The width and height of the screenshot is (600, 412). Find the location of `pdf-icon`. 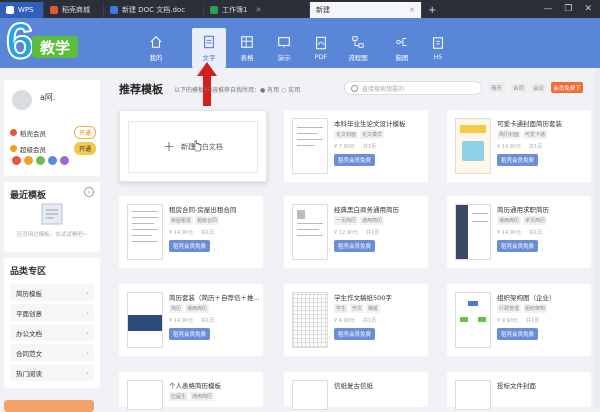

pdf-icon is located at coordinates (321, 42).